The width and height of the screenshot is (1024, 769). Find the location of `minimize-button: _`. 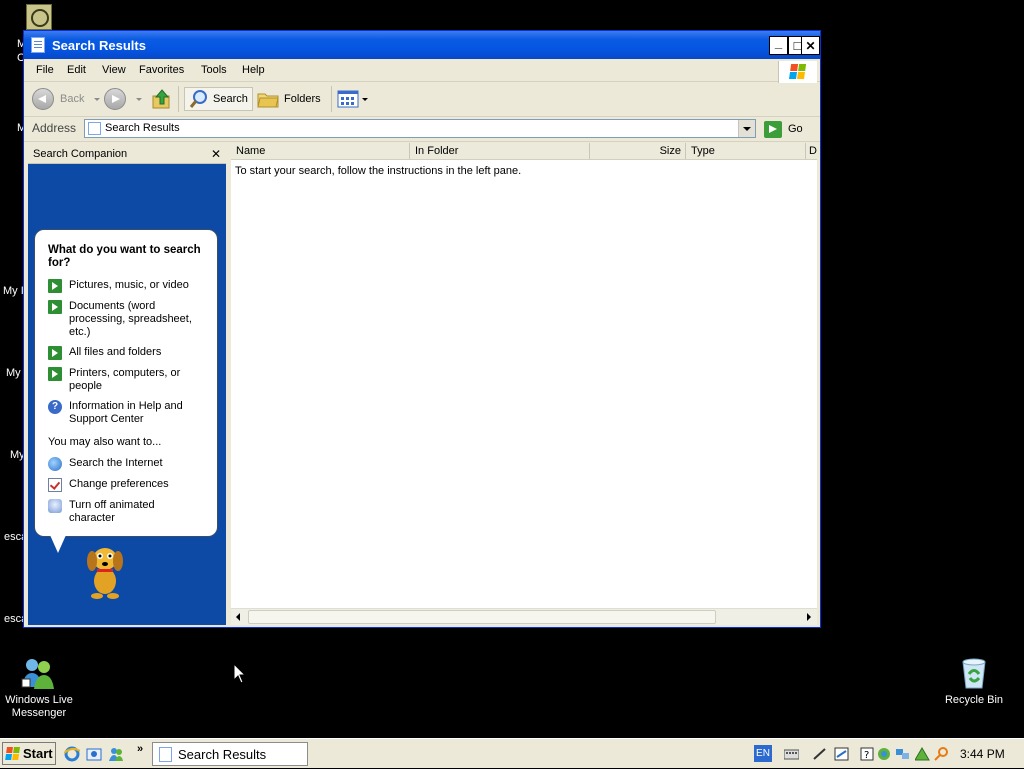

minimize-button: _ is located at coordinates (778, 45).